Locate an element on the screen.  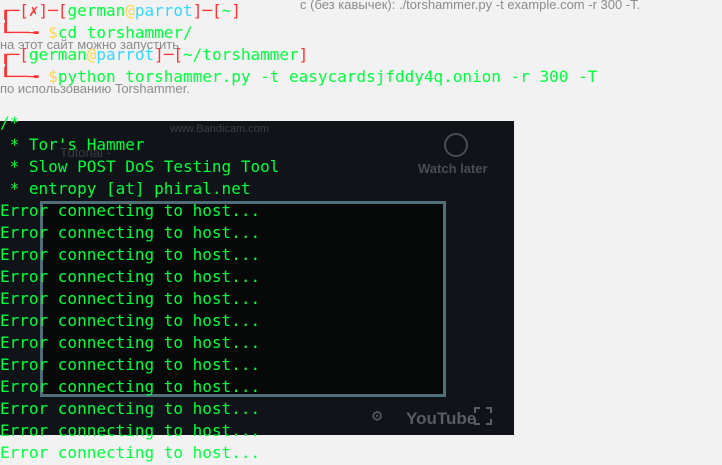
prompt-line-2: ┌─[german@parrot]─[~/torshammer] is located at coordinates (154, 54).